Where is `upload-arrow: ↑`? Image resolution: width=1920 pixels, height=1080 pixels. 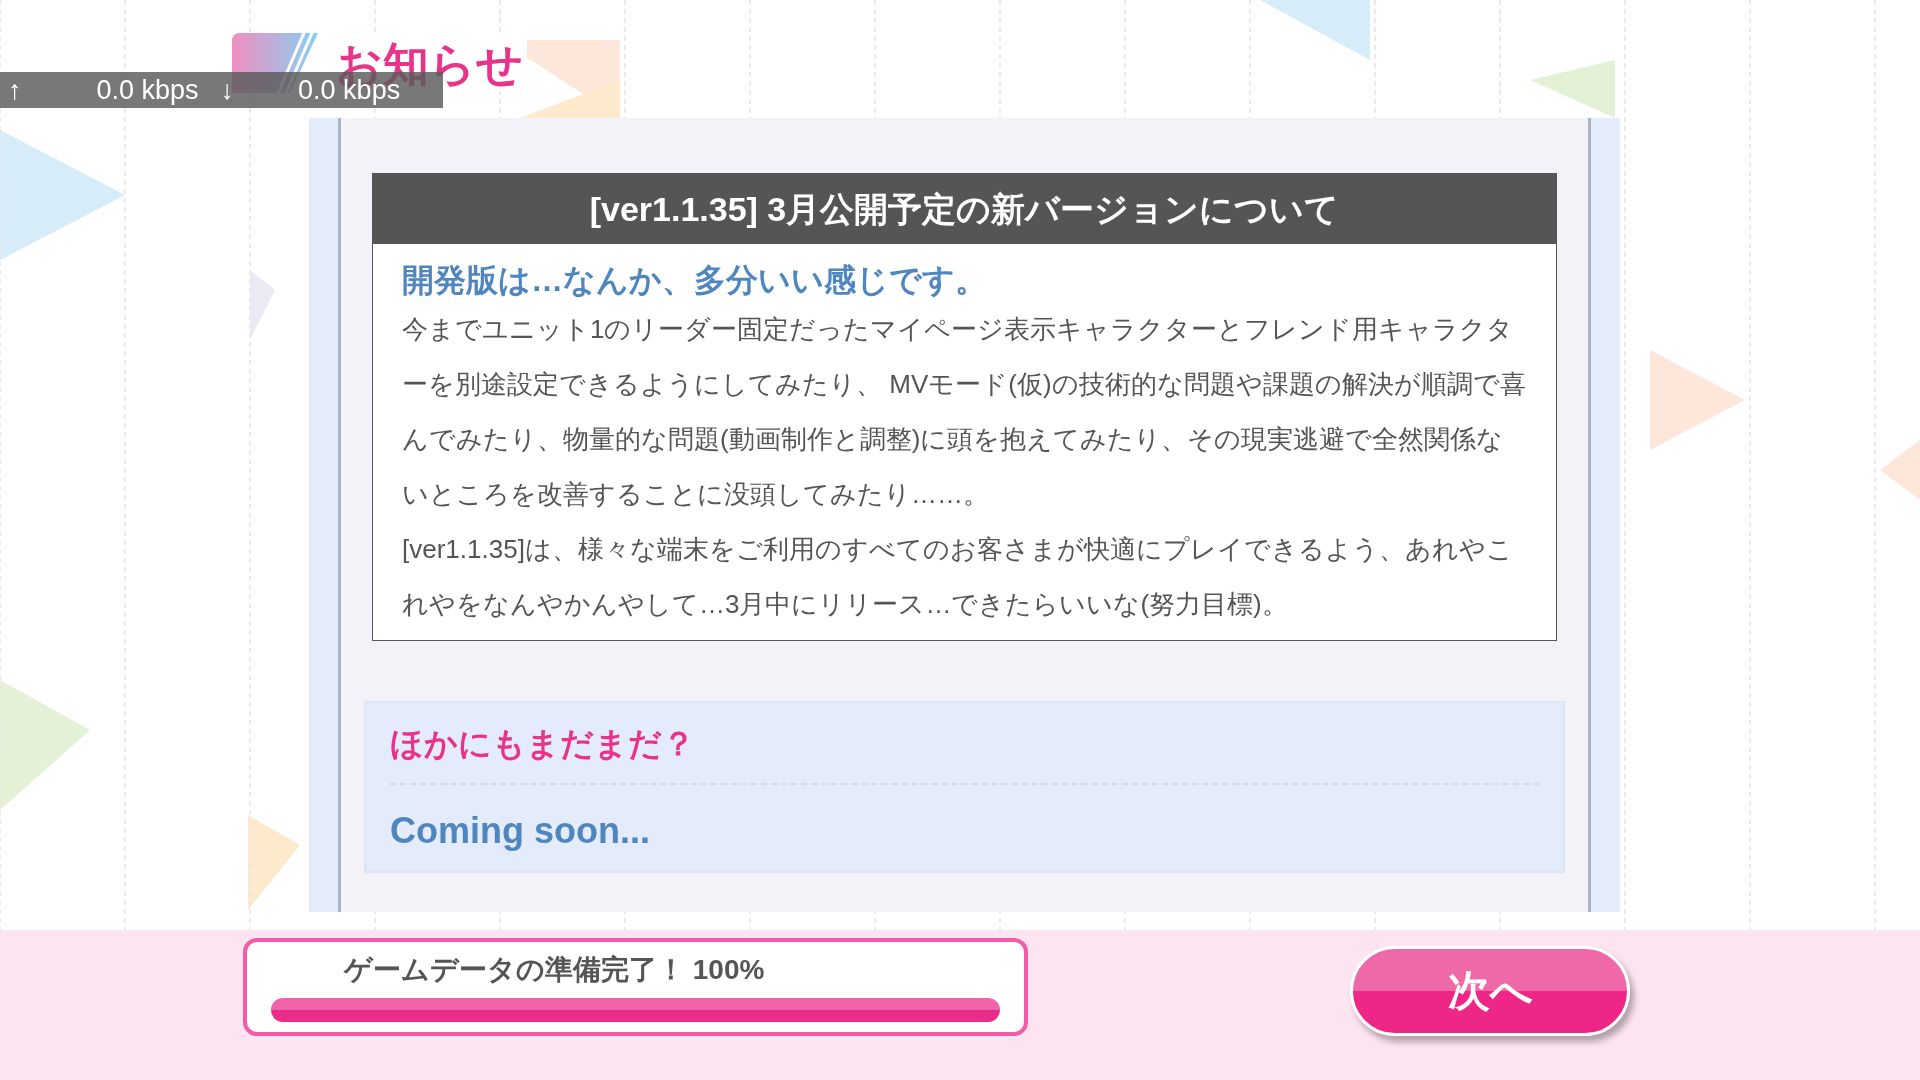
upload-arrow: ↑ is located at coordinates (15, 90).